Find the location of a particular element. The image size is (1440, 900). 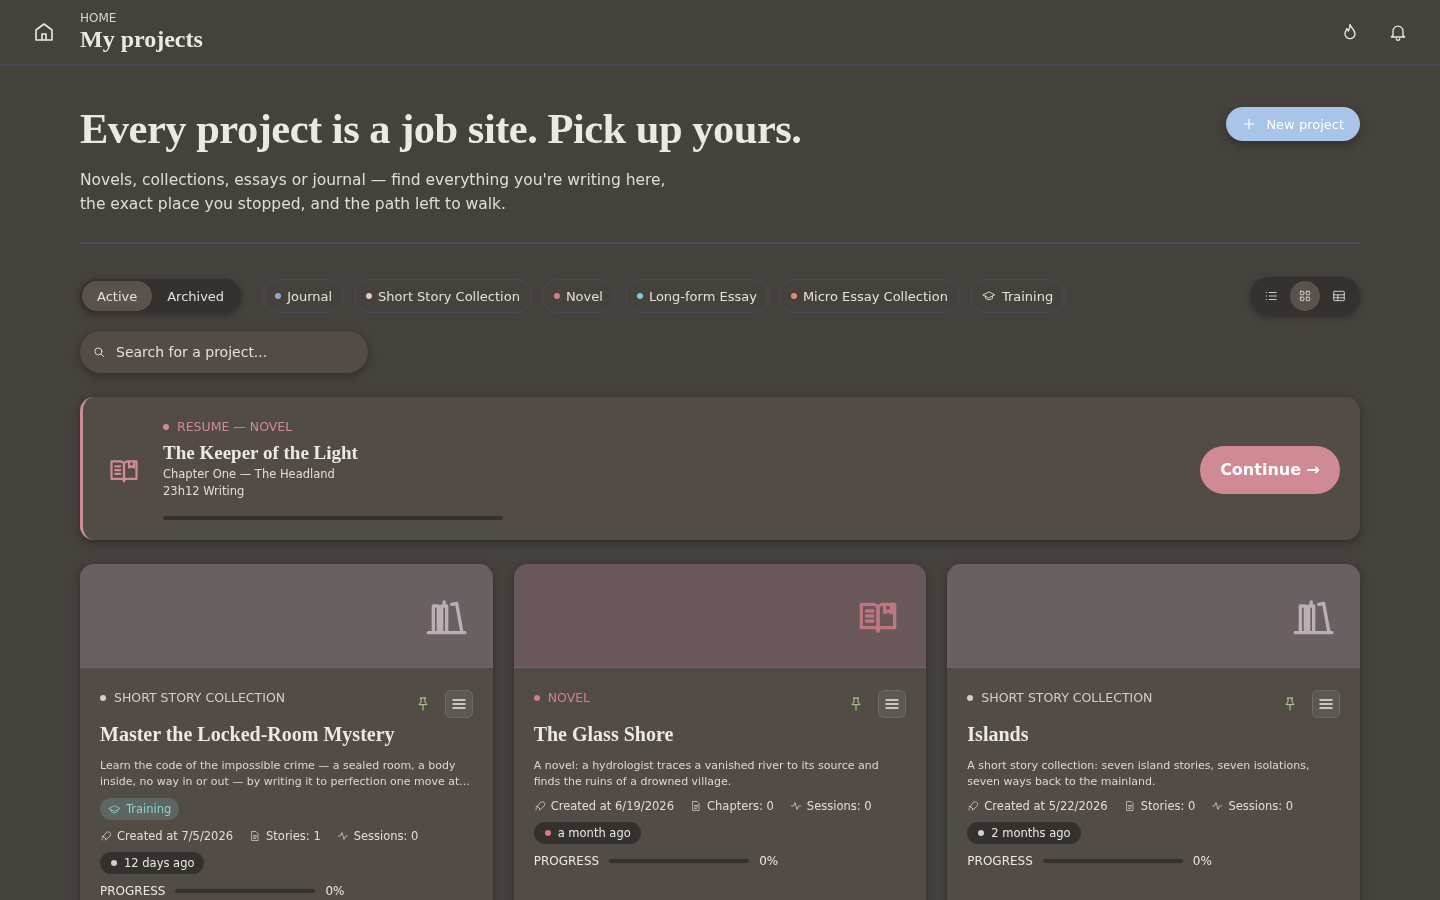

resume-card: RESUME — NOVEL The Keeper of the Light Chapter One — The Headland 23h12 Writing Continue → is located at coordinates (720, 468).